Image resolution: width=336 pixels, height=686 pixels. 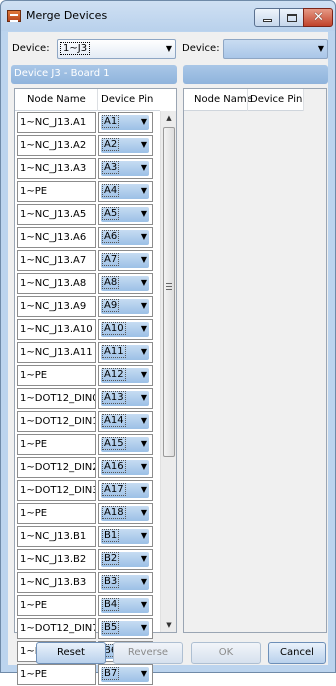 I want to click on device-pin-value-box: A6 ▼, so click(x=125, y=237).